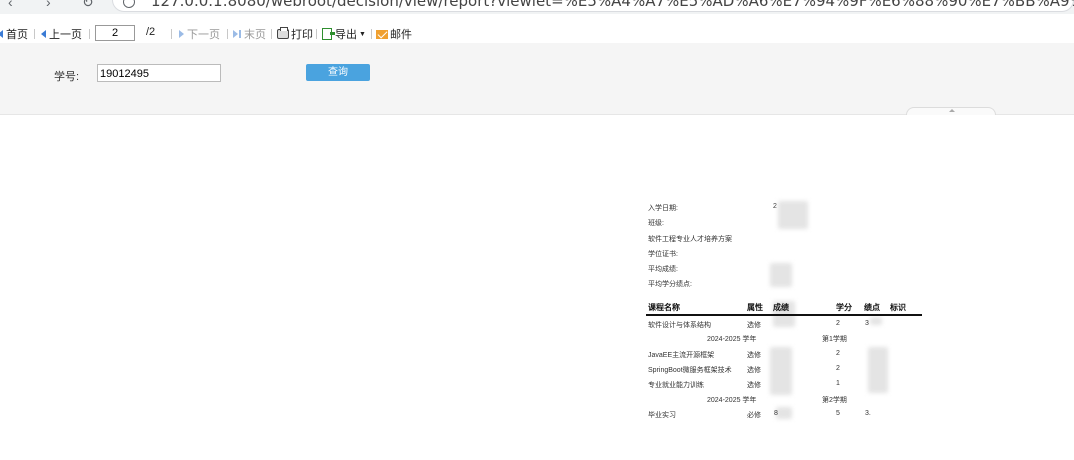  Describe the element at coordinates (776, 413) in the screenshot. I see `table-row-score: 8` at that location.